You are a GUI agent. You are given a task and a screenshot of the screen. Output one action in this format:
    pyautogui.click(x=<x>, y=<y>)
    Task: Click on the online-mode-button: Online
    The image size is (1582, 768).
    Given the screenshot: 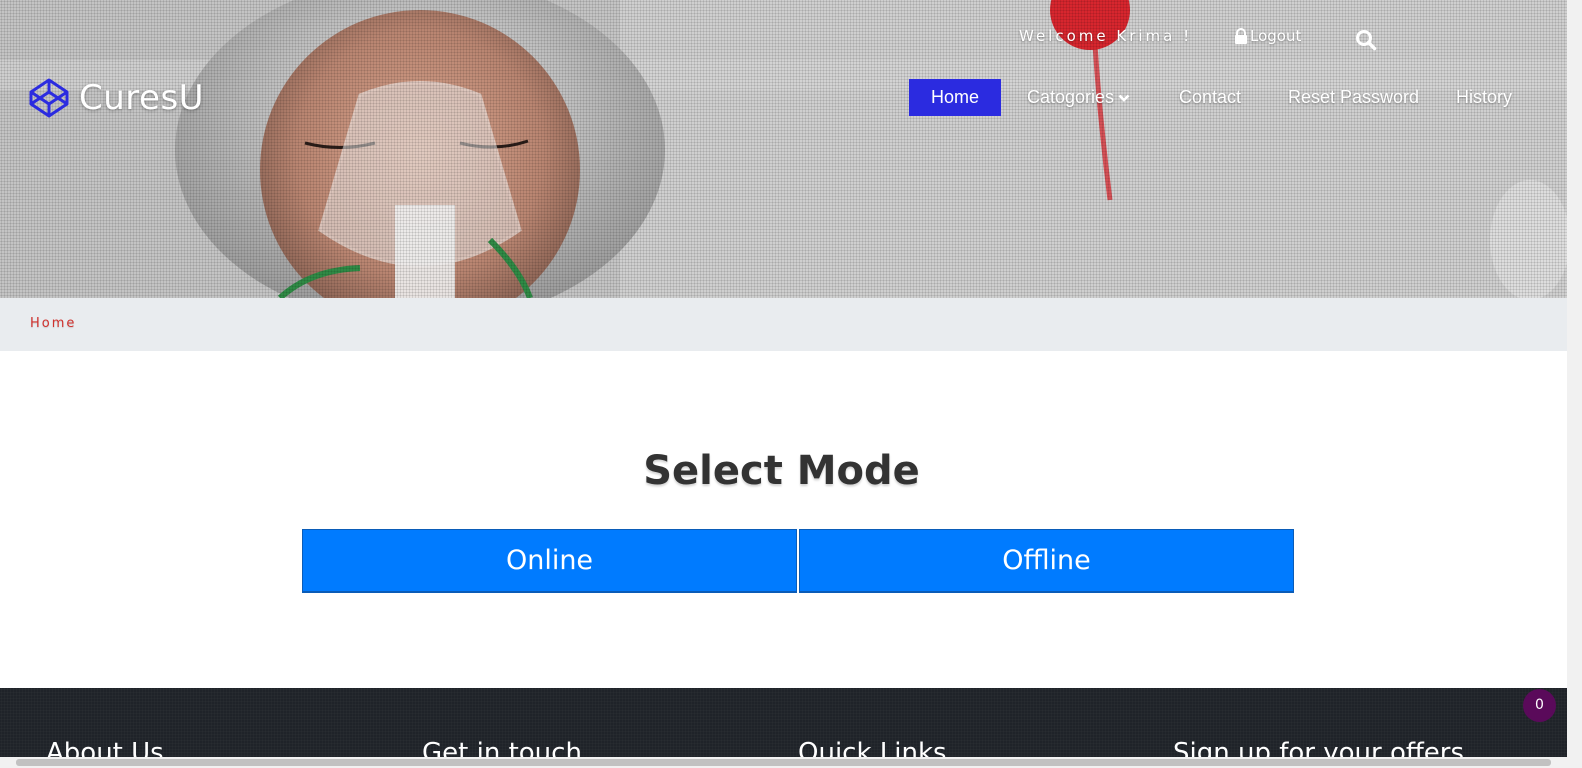 What is the action you would take?
    pyautogui.click(x=549, y=561)
    